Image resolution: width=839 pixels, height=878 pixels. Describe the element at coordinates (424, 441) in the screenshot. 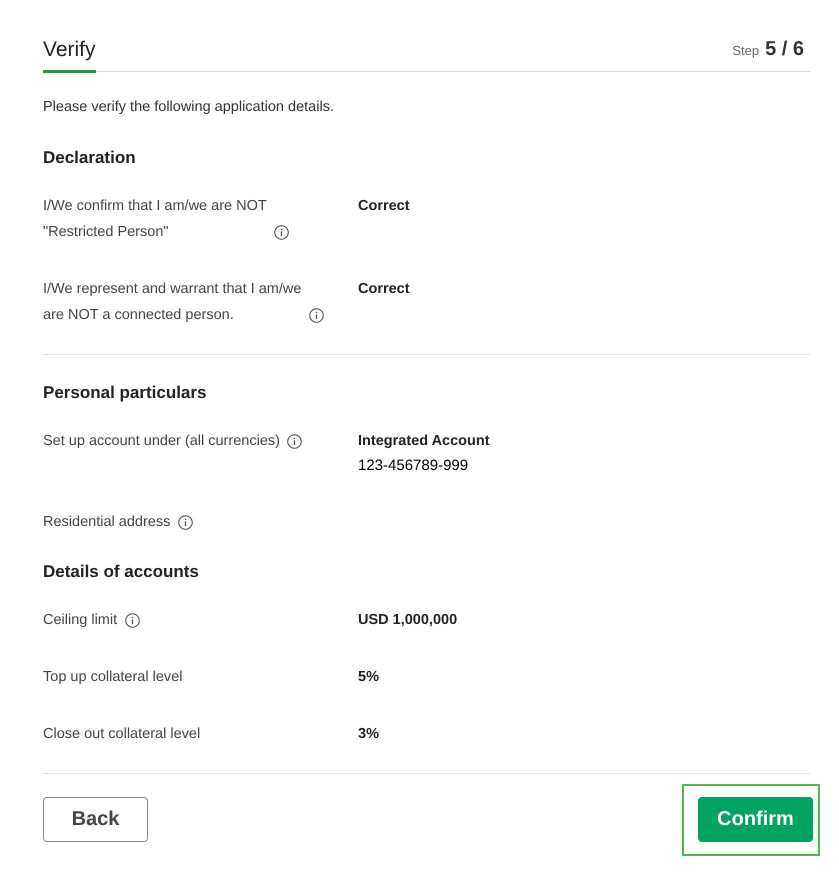

I see `field-value: Integrated Account` at that location.